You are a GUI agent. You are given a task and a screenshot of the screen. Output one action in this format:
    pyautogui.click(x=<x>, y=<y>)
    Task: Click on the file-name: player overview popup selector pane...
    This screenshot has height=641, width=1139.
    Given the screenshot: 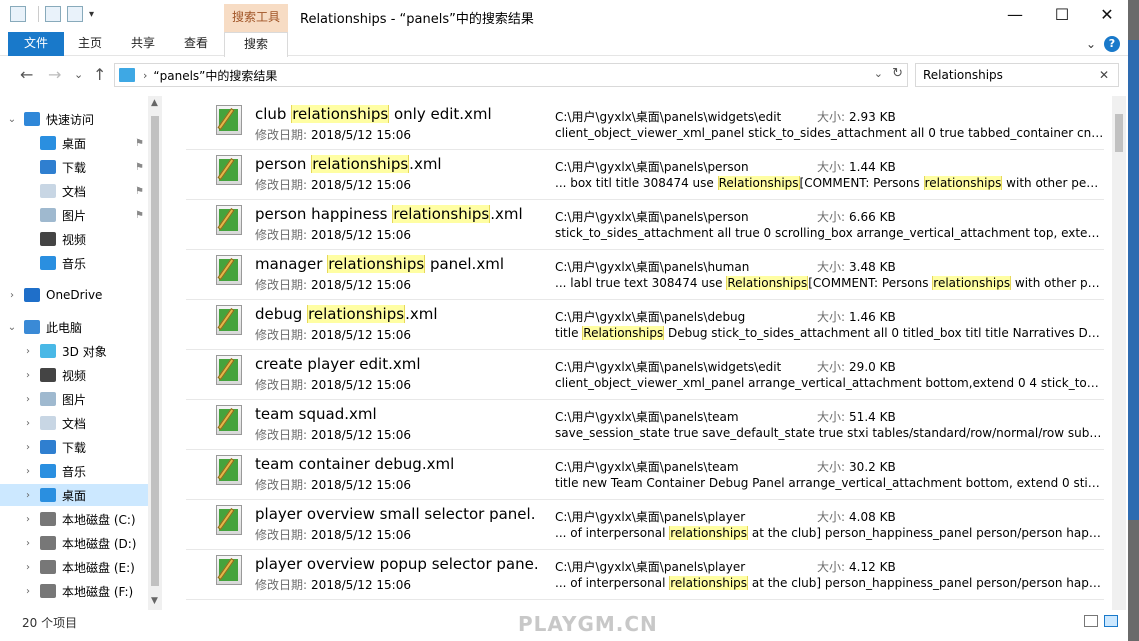 What is the action you would take?
    pyautogui.click(x=396, y=564)
    